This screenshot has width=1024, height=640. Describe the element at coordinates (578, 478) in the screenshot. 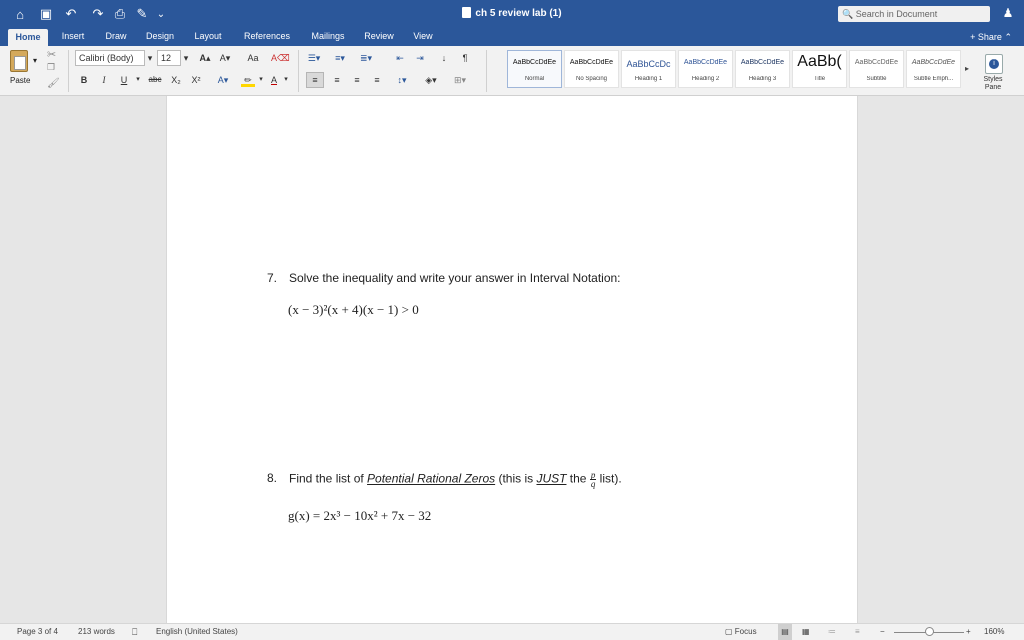

I see `q8-text-the: the` at that location.